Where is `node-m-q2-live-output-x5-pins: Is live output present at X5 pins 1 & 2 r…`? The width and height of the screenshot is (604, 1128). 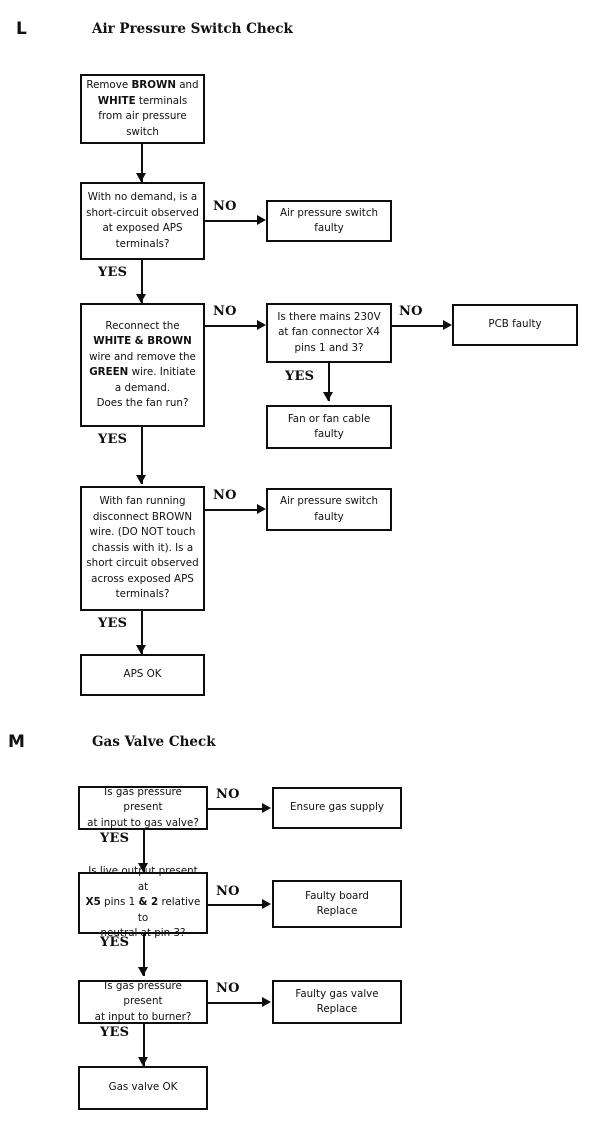
node-m-q2-live-output-x5-pins: Is live output present at X5 pins 1 & 2 r… is located at coordinates (143, 902).